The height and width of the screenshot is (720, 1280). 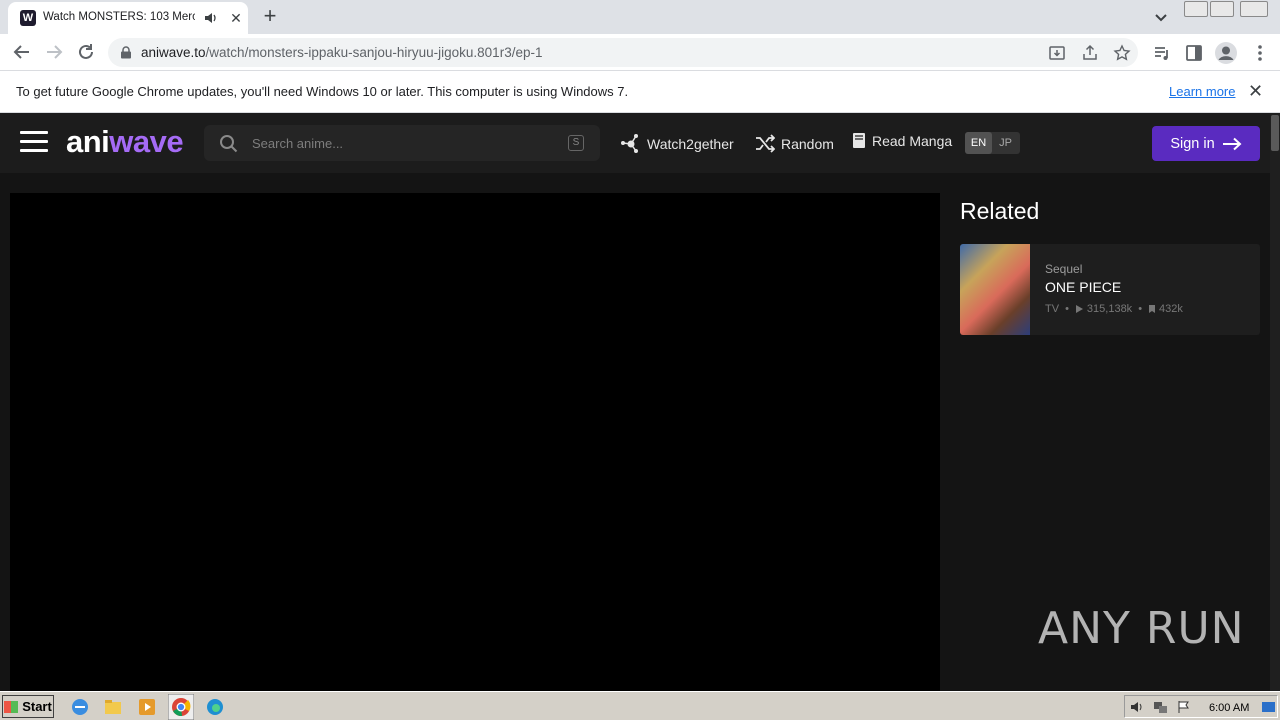 I want to click on search-input, so click(x=402, y=143).